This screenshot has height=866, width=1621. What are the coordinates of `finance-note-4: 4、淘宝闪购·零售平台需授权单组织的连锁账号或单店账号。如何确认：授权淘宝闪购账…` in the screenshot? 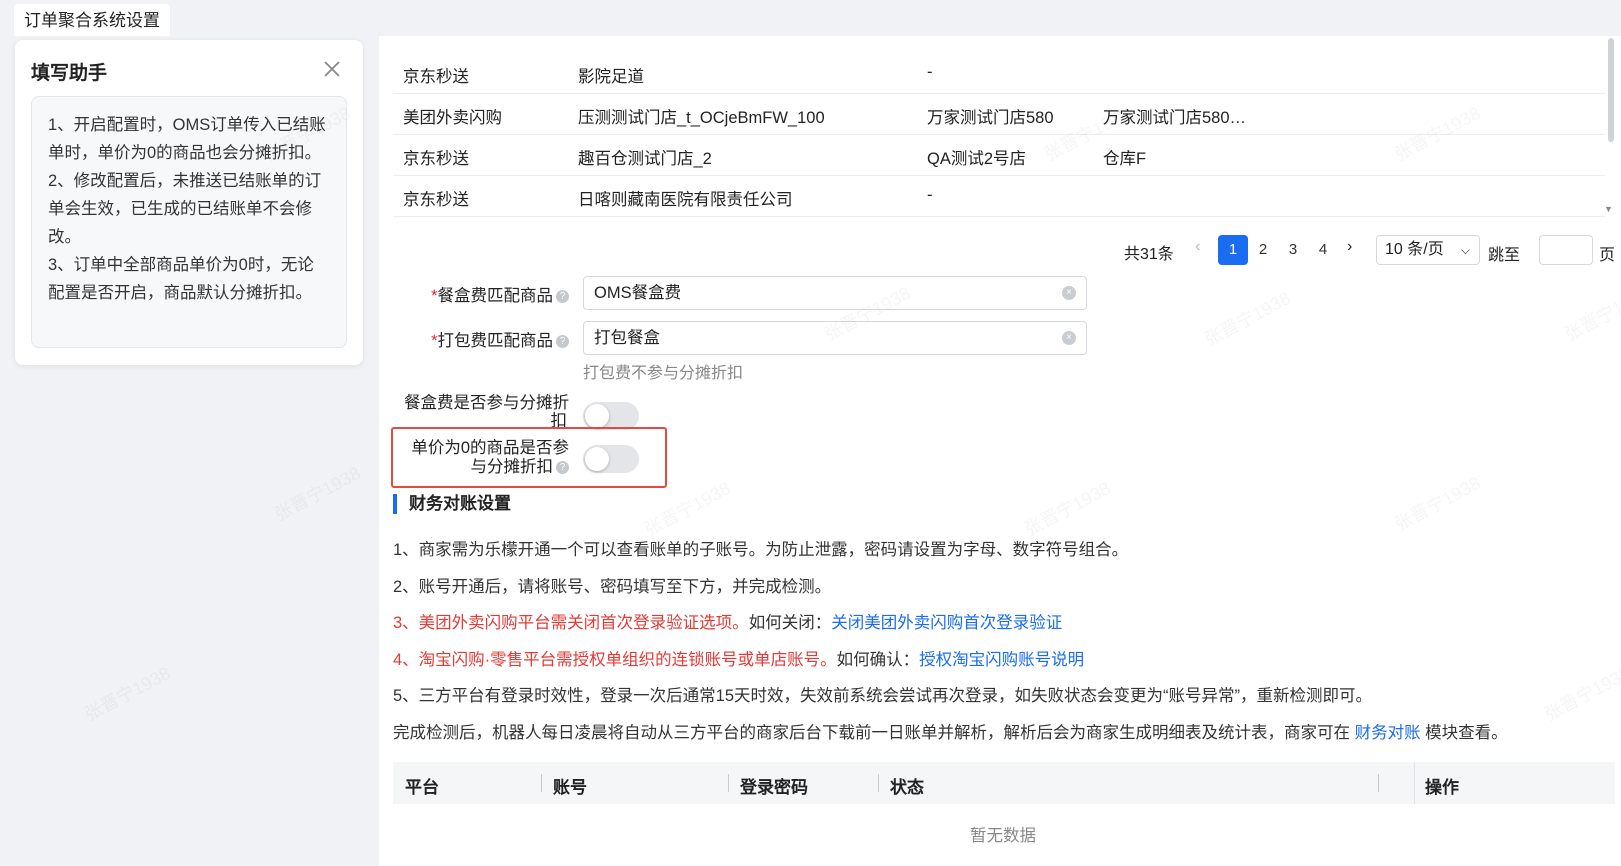 It's located at (738, 658).